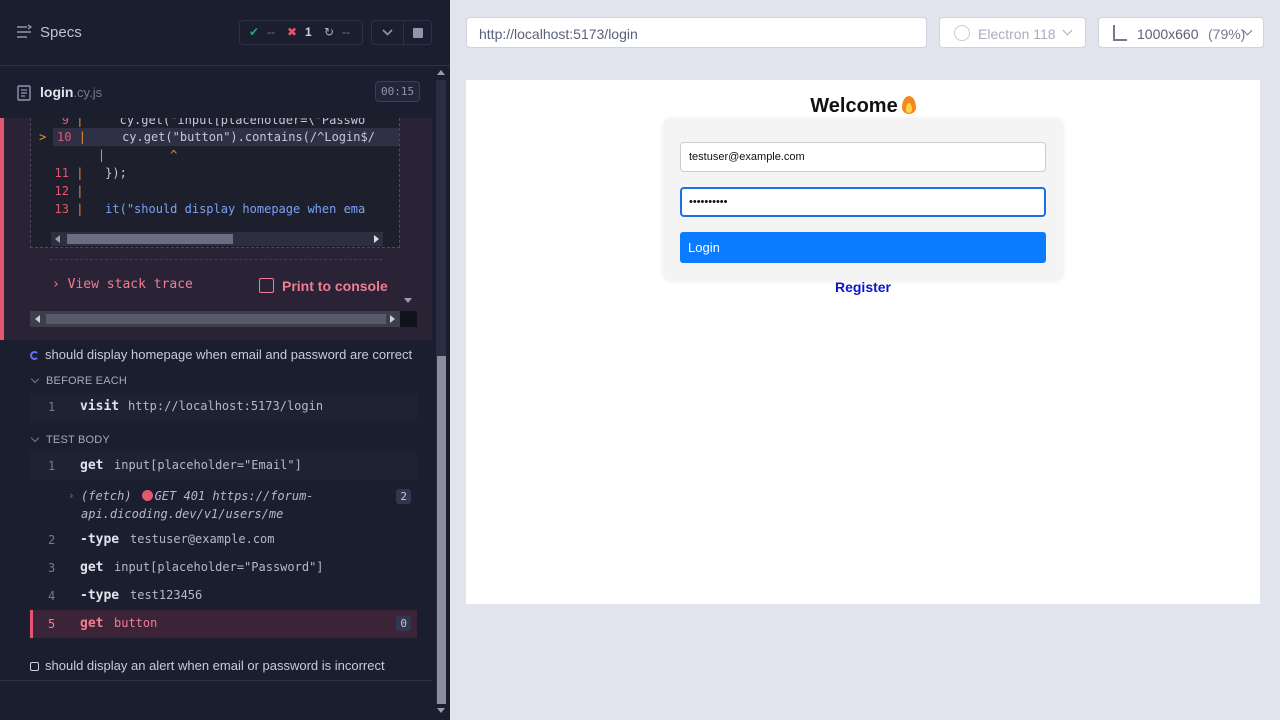  What do you see at coordinates (24, 93) in the screenshot?
I see `file-icon` at bounding box center [24, 93].